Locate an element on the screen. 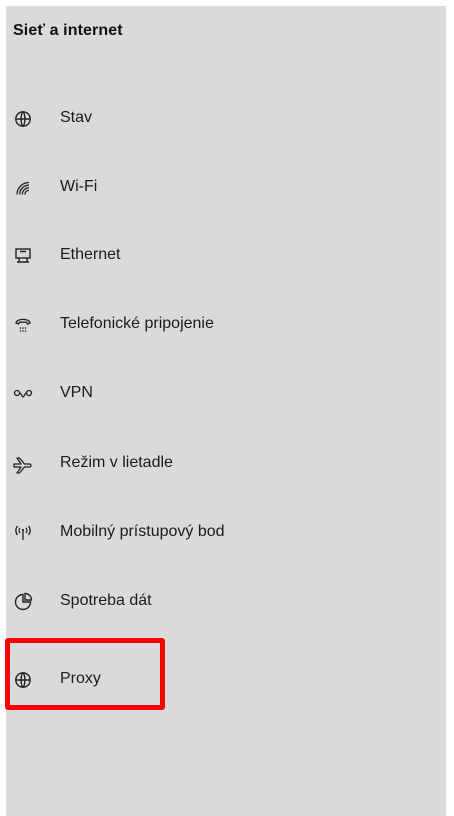  sidebar-item-telefonicke-pripojenie: Telefonické pripojenie is located at coordinates (226, 325).